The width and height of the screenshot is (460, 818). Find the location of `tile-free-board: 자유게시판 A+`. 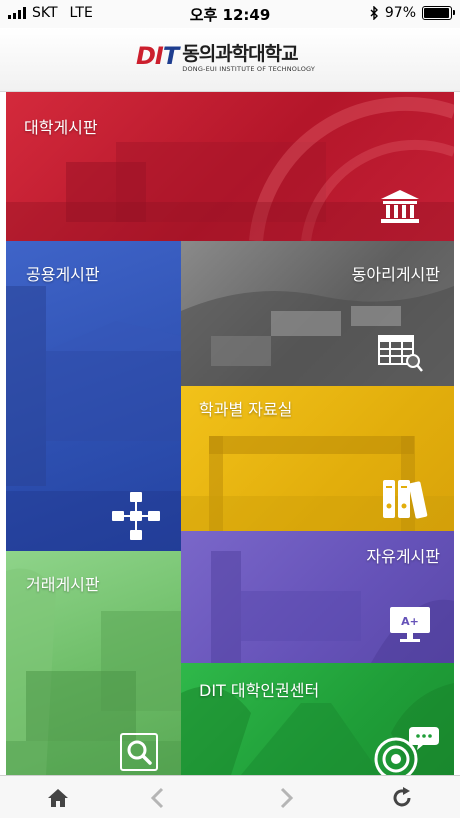

tile-free-board: 자유게시판 A+ is located at coordinates (317, 597).